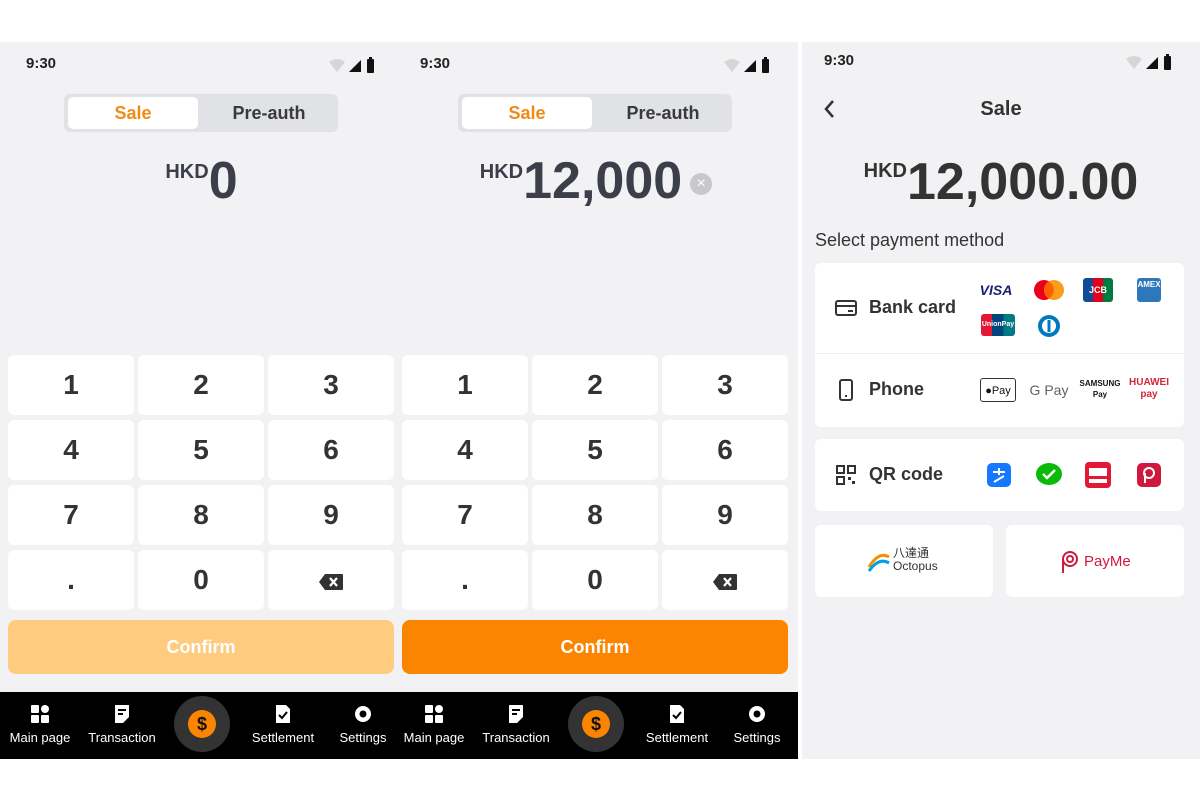 This screenshot has height=800, width=1200. I want to click on jcb-logo: JCB, so click(1098, 290).